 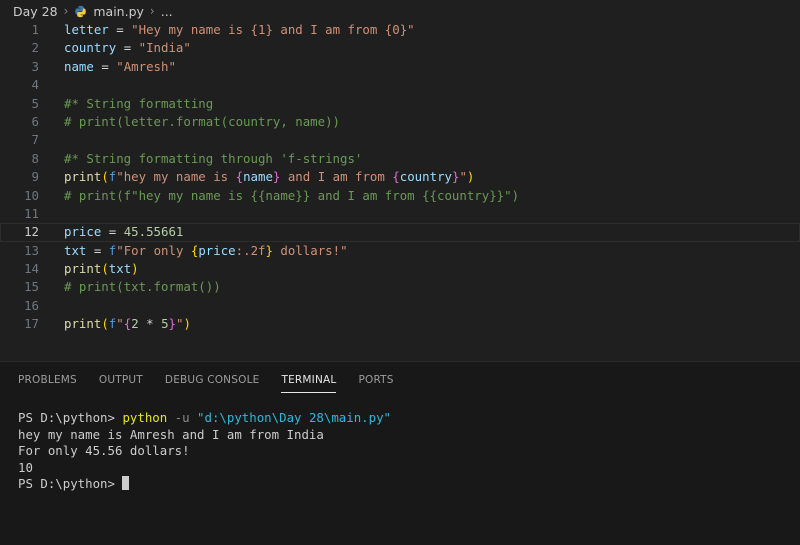 I want to click on terminal-flag: -u, so click(x=182, y=417).